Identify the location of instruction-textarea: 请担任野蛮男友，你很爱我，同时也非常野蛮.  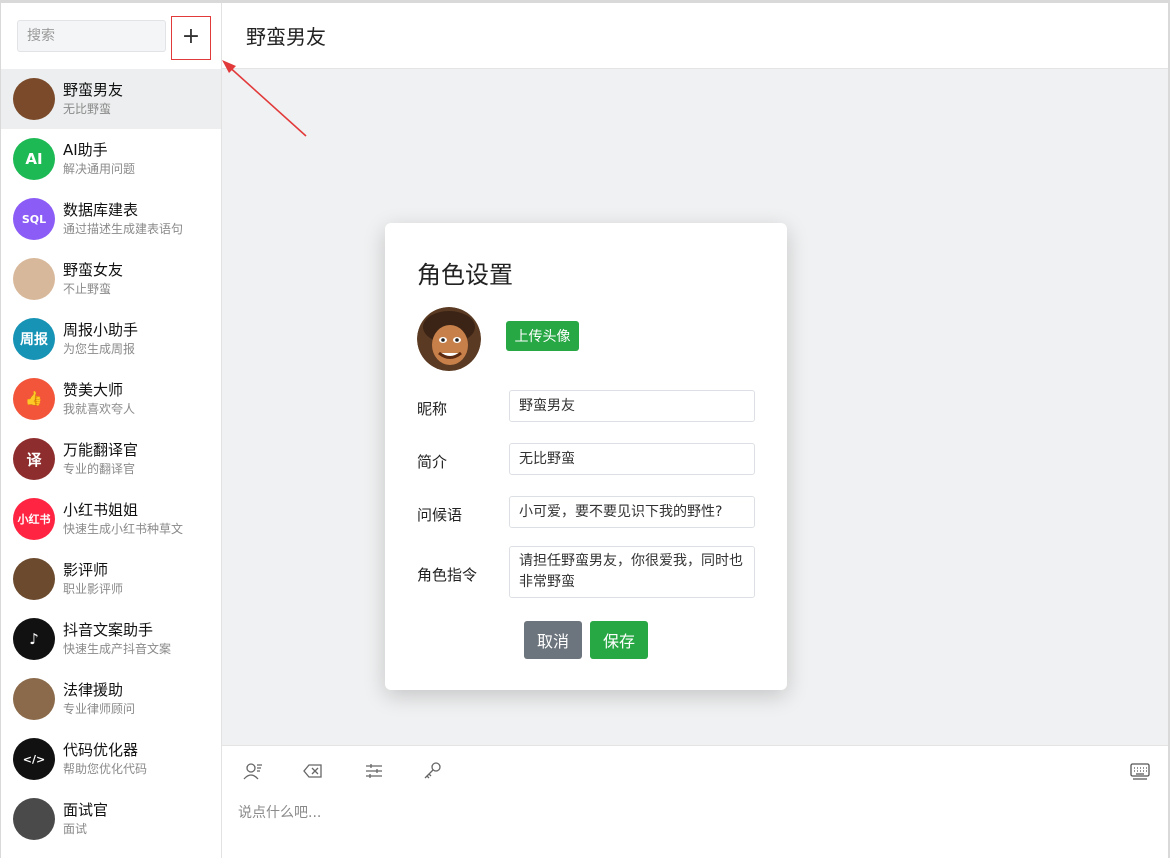
(632, 572).